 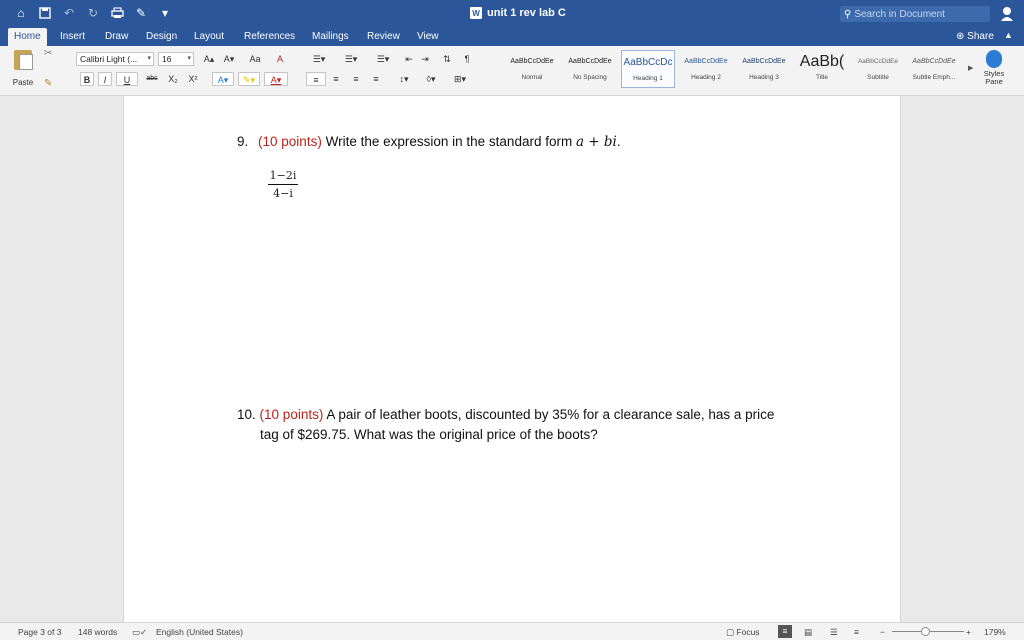 I want to click on shading-icon: ◊▾, so click(x=431, y=79).